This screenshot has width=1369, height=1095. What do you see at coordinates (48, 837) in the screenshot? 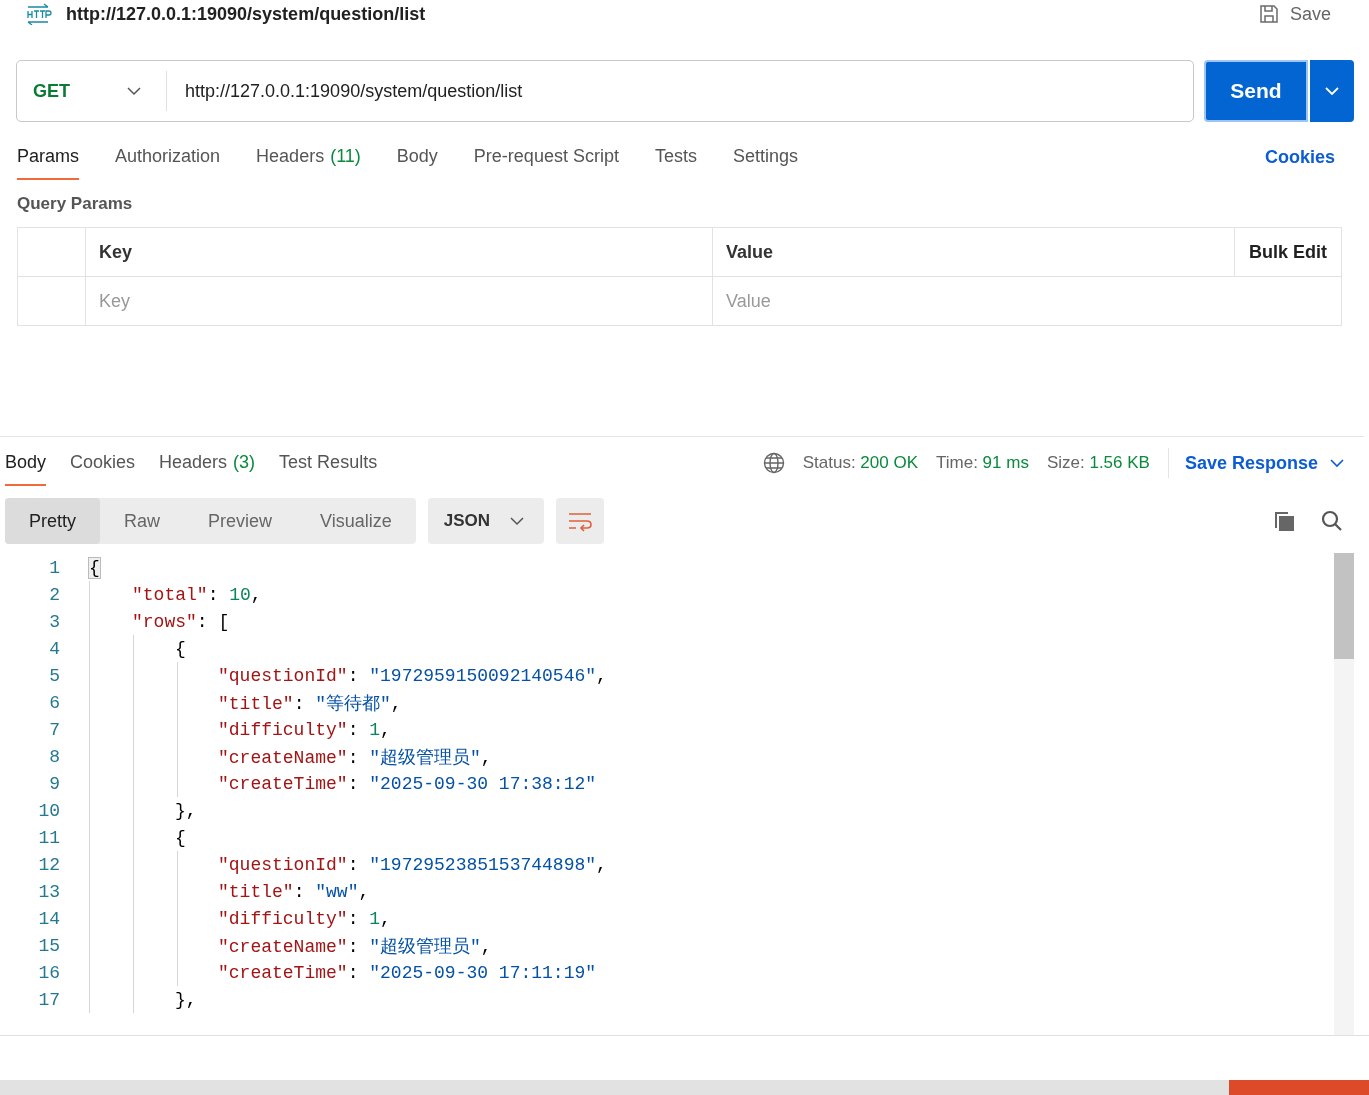
I see `line-number: 11` at bounding box center [48, 837].